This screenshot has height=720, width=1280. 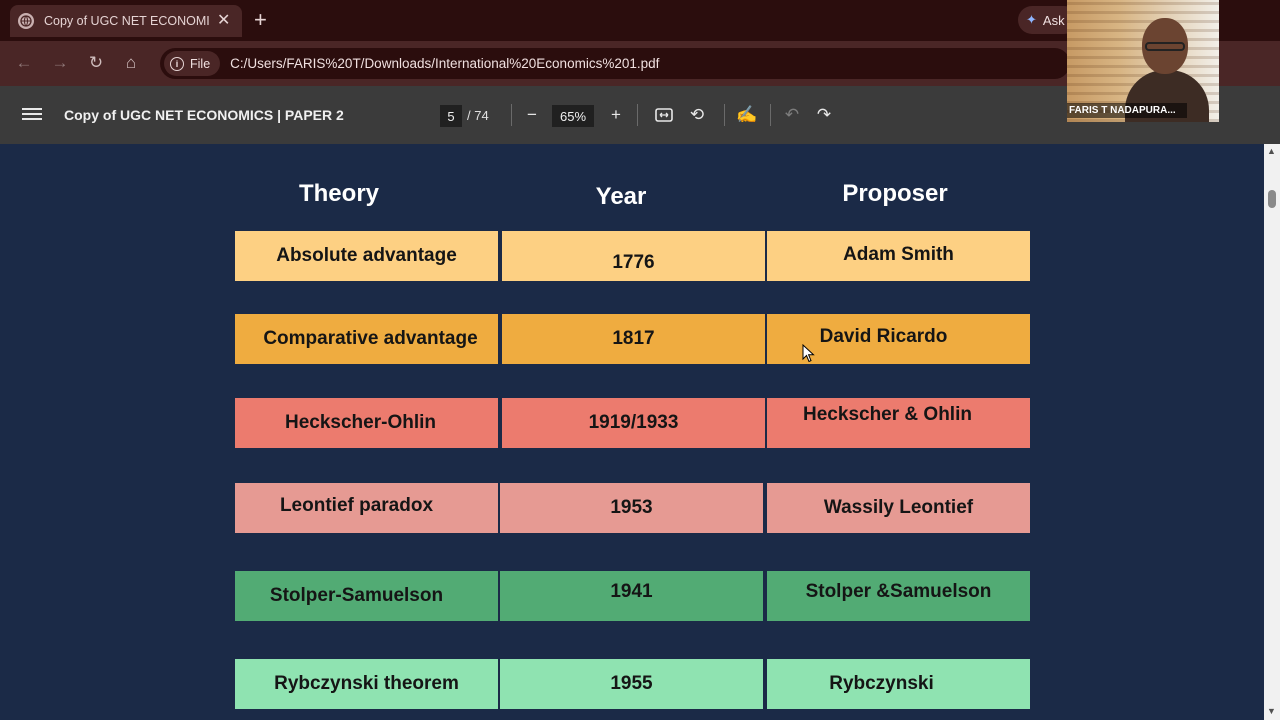 What do you see at coordinates (573, 116) in the screenshot?
I see `zoom-input: 65%` at bounding box center [573, 116].